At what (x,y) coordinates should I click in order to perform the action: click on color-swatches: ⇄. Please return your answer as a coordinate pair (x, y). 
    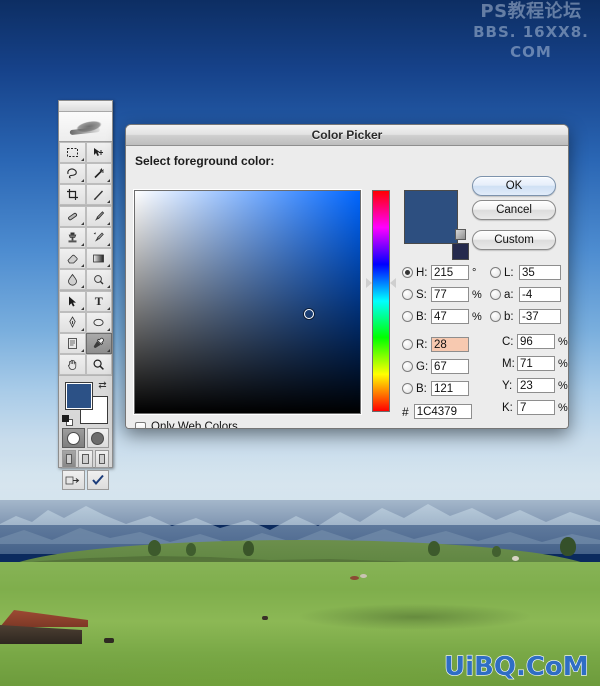
    Looking at the image, I should click on (85, 403).